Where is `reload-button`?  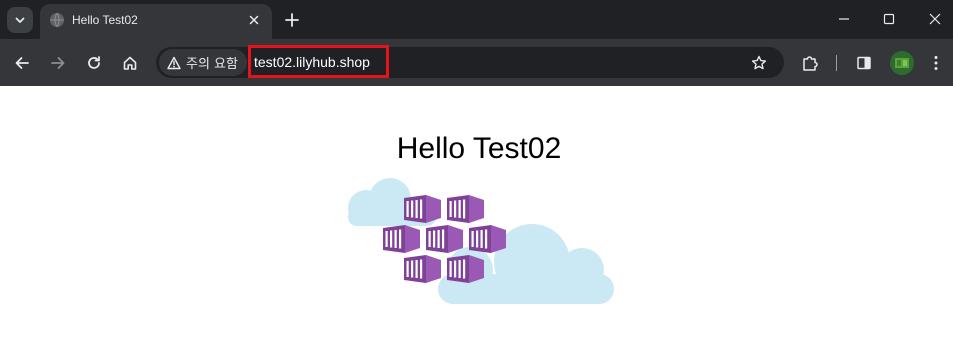
reload-button is located at coordinates (94, 63).